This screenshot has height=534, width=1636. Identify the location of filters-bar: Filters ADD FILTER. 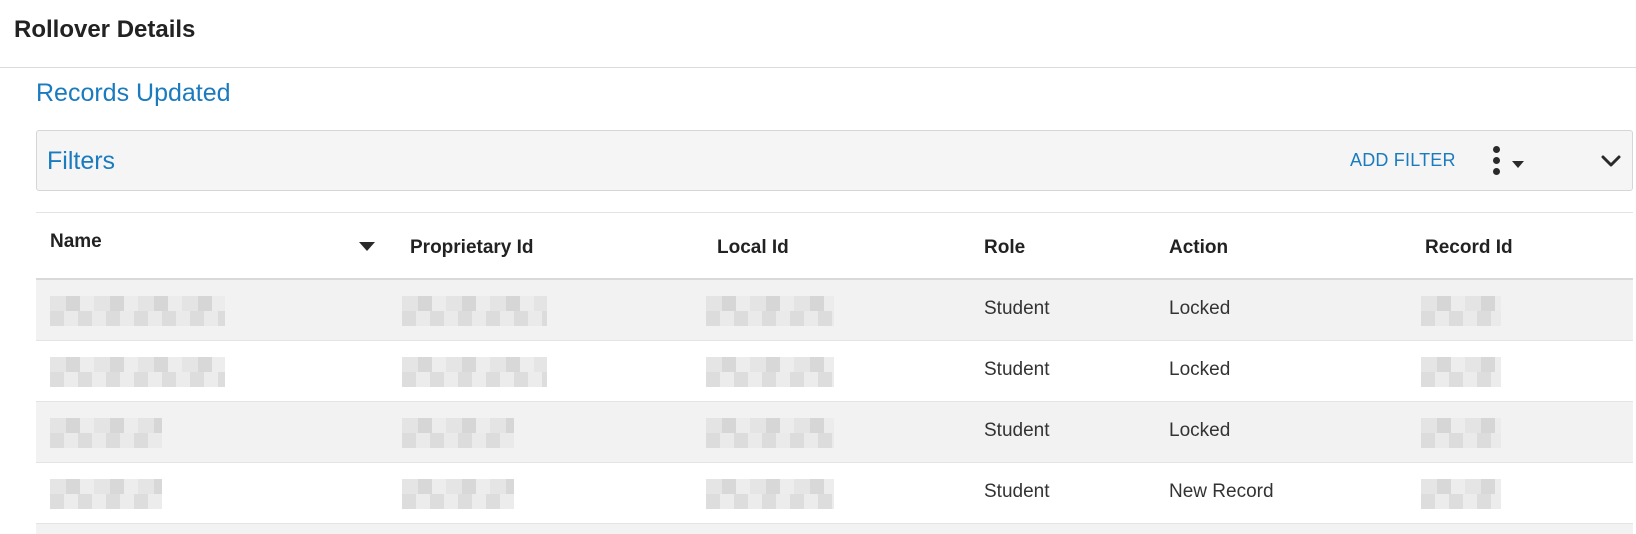
(834, 160).